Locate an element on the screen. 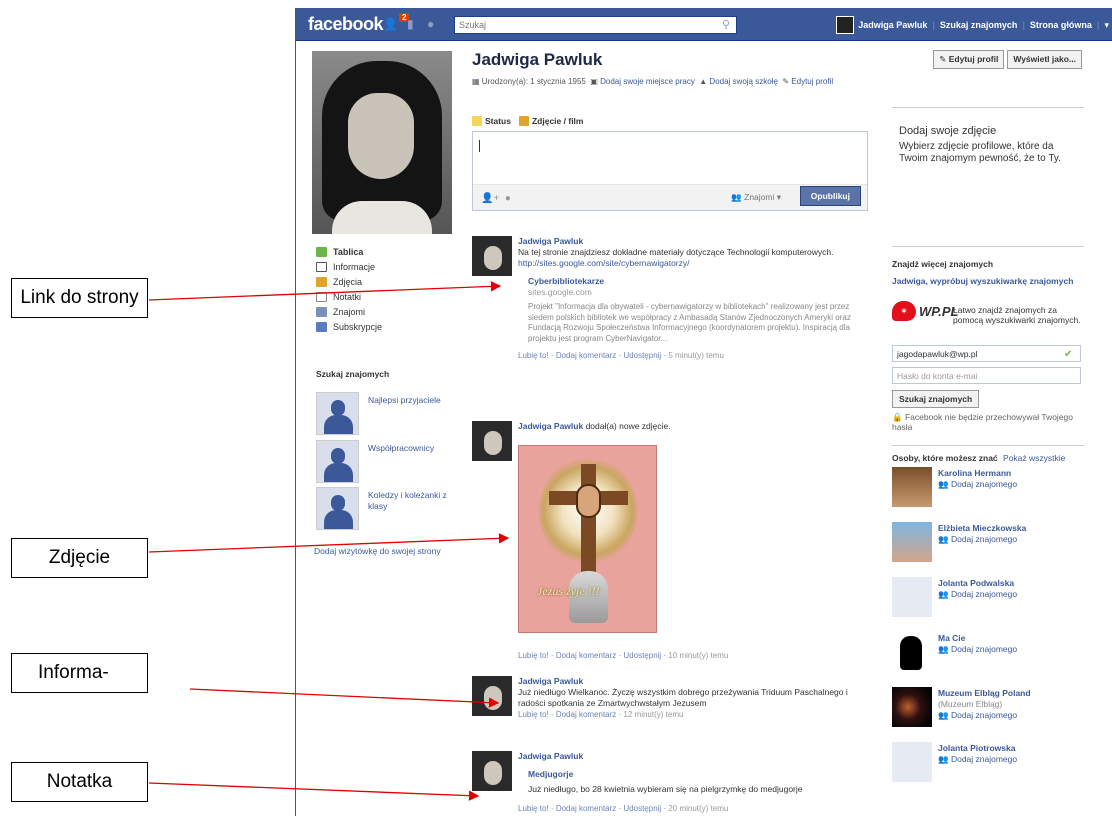 The width and height of the screenshot is (1112, 816). tab-photo-video: Zdjęcie / film is located at coordinates (550, 121).